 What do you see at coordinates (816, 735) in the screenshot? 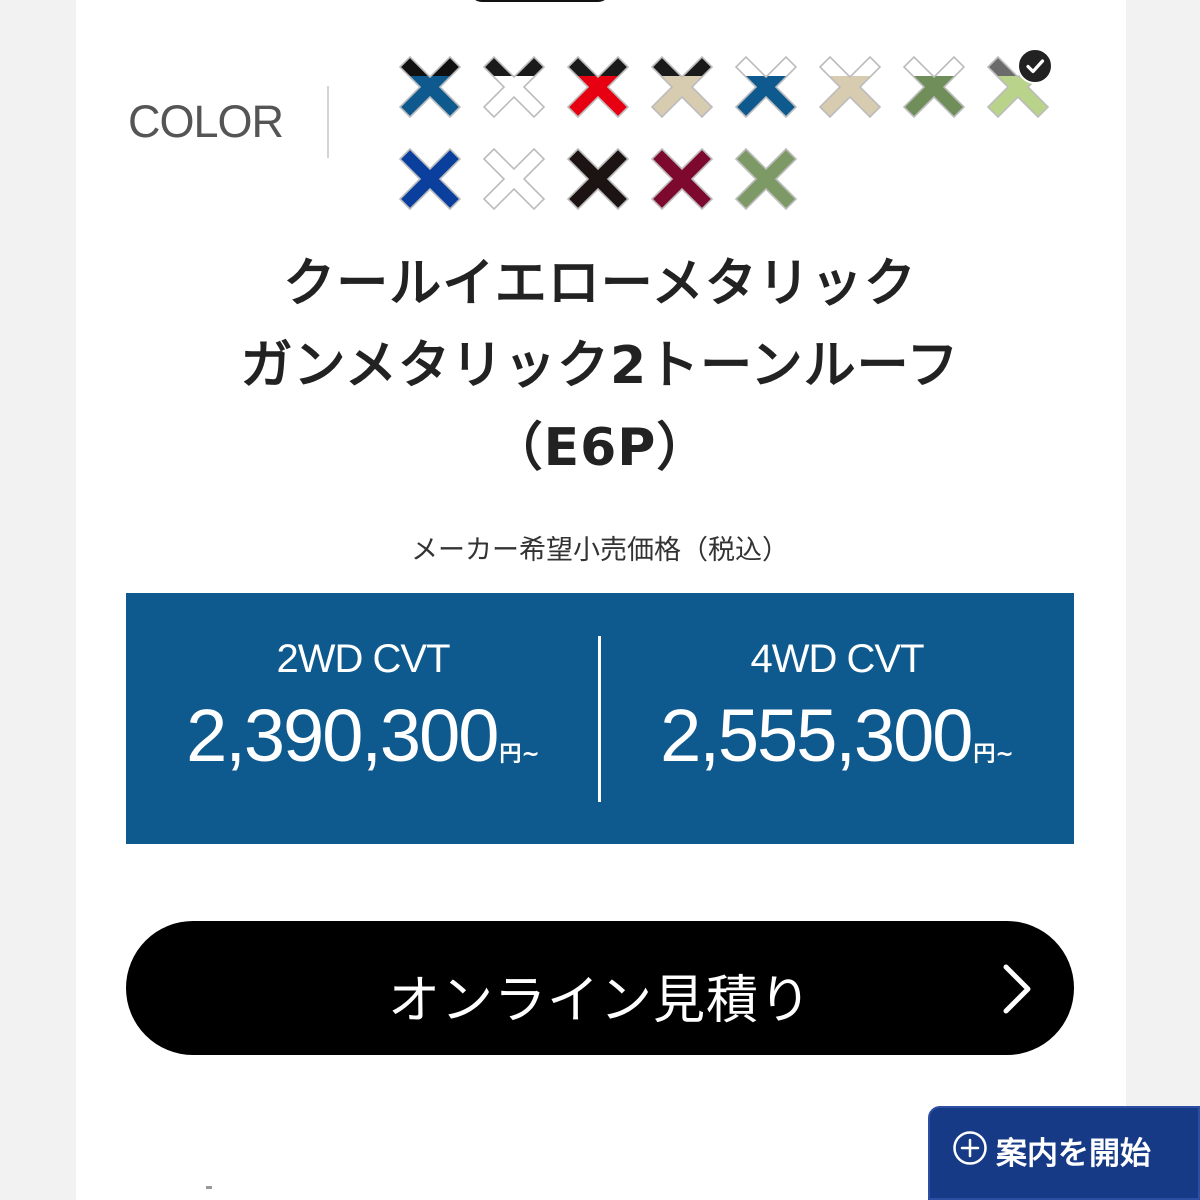
I see `price-value: 2,555,300` at bounding box center [816, 735].